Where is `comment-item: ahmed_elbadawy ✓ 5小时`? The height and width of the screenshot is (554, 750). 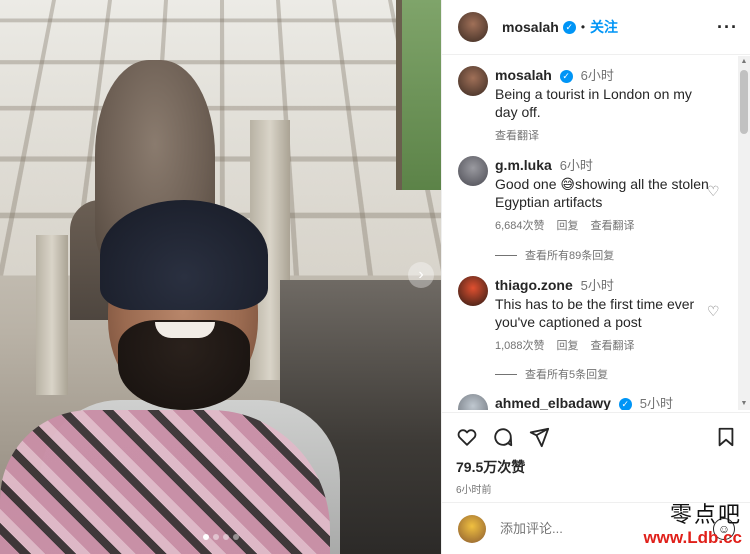
comment-item: ahmed_elbadawy ✓ 5小时 is located at coordinates (588, 402).